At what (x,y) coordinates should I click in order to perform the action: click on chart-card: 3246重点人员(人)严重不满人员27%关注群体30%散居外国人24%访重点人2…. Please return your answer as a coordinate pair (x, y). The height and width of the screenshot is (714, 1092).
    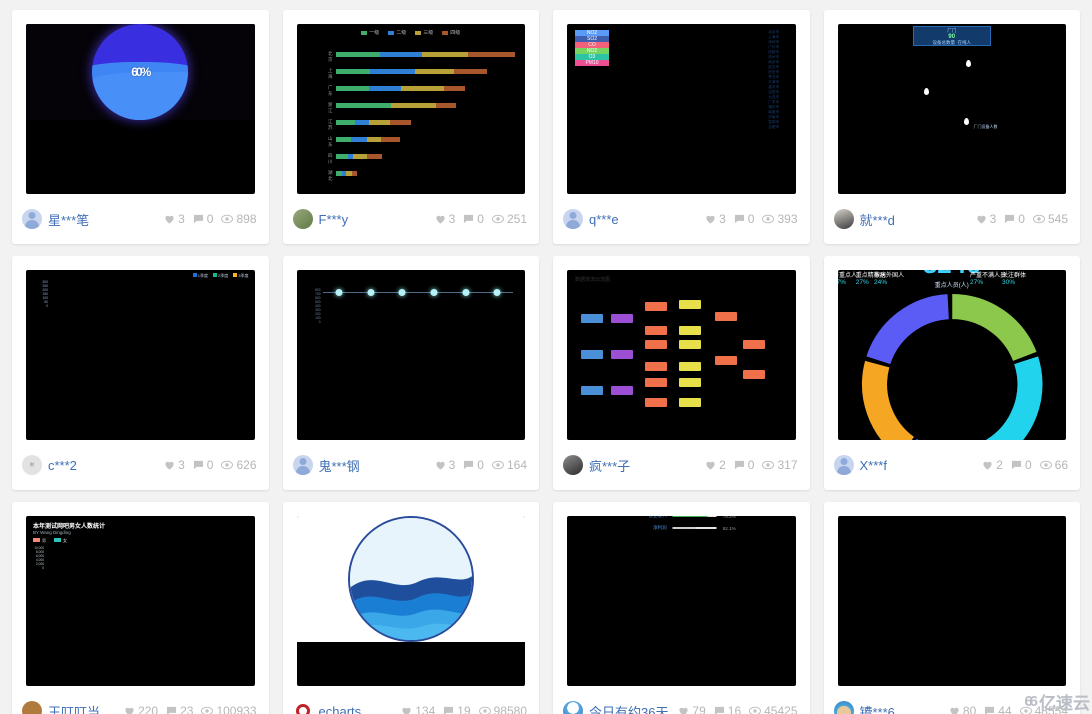
    Looking at the image, I should click on (952, 373).